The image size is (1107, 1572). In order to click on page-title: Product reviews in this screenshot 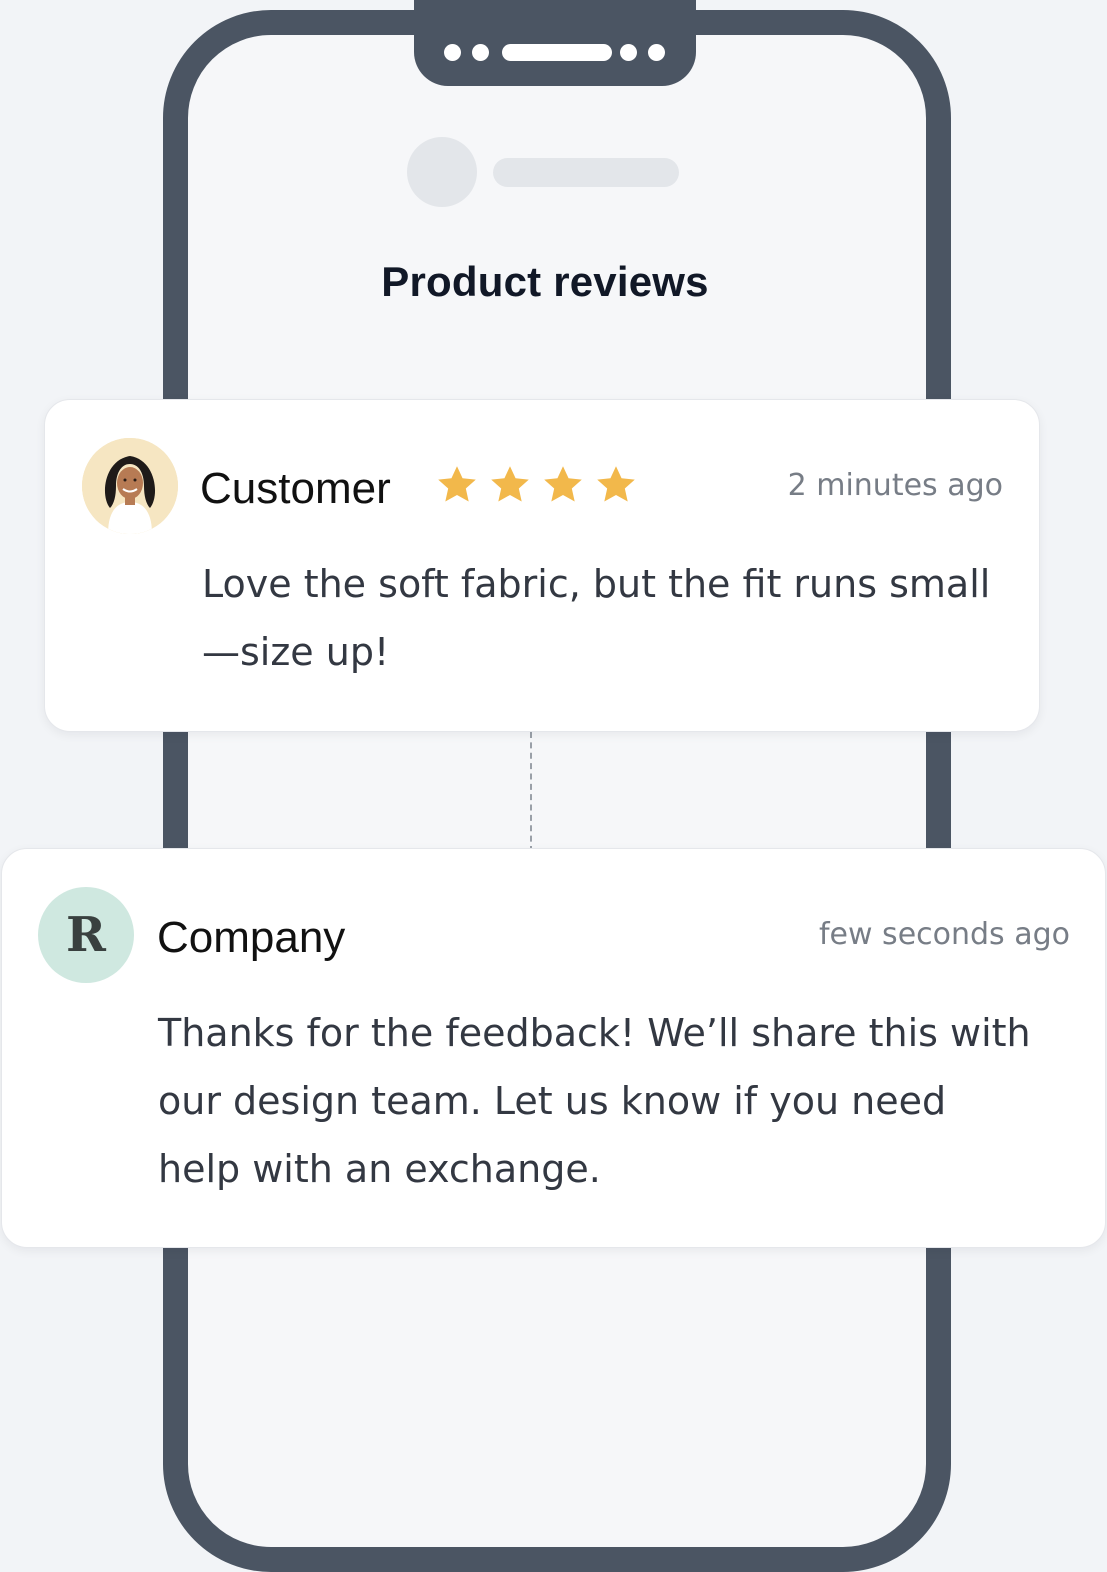, I will do `click(545, 281)`.